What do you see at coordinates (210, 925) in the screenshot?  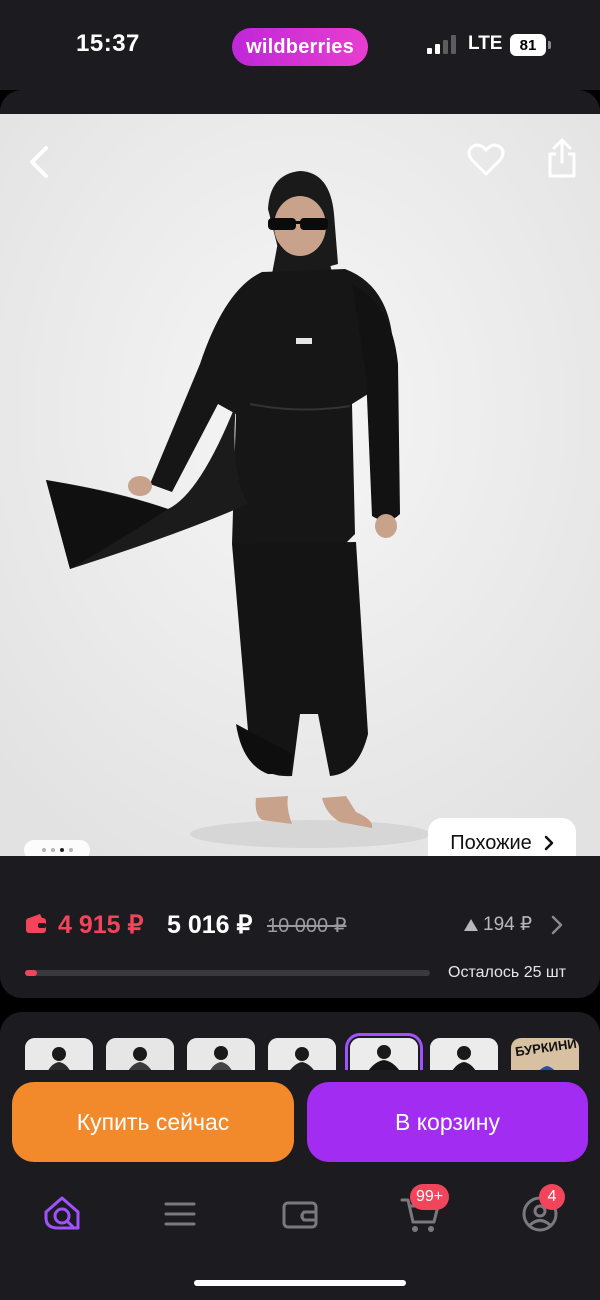 I see `regular-price: 5 016 ₽` at bounding box center [210, 925].